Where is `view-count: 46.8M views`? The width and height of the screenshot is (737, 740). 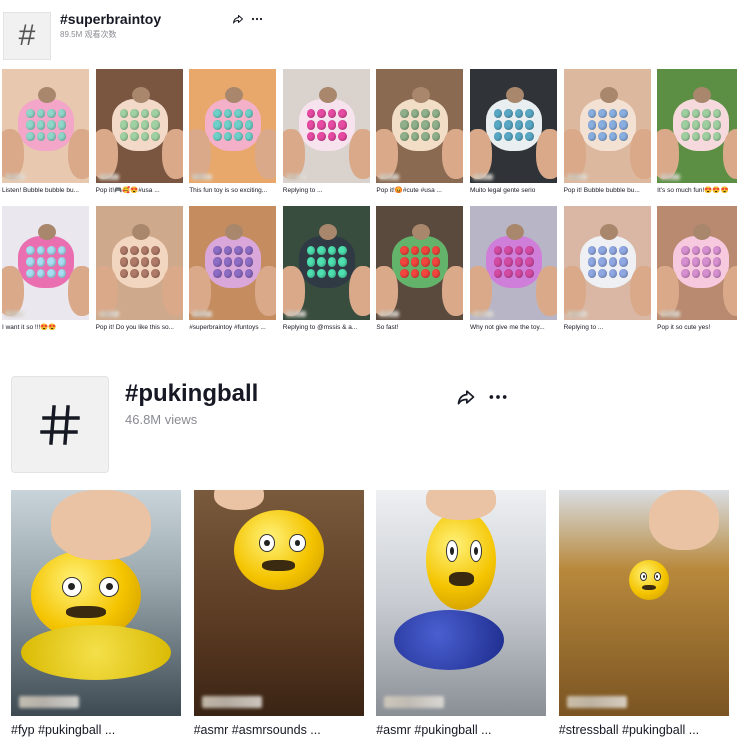 view-count: 46.8M views is located at coordinates (161, 419).